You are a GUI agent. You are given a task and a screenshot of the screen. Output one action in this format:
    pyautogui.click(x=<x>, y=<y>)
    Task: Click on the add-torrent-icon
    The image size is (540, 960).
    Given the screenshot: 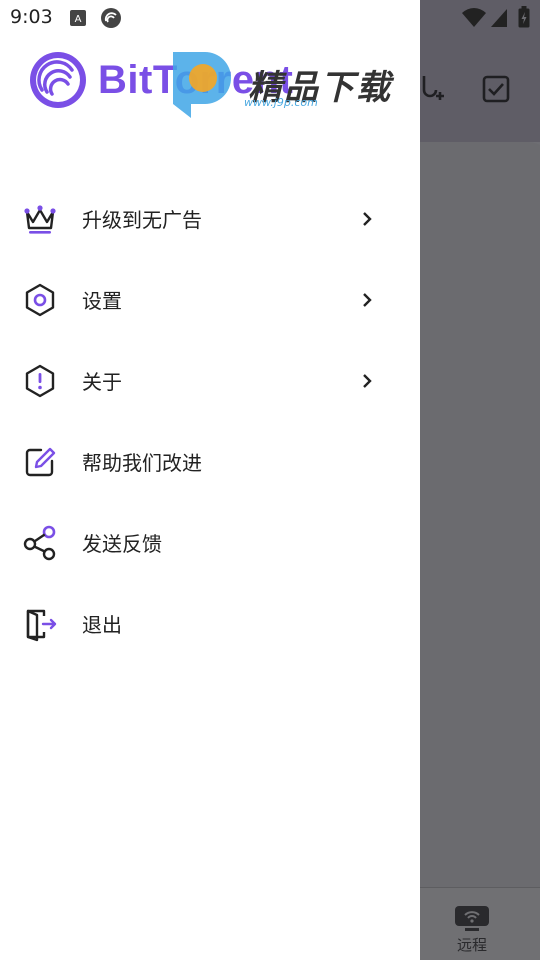 What is the action you would take?
    pyautogui.click(x=433, y=91)
    